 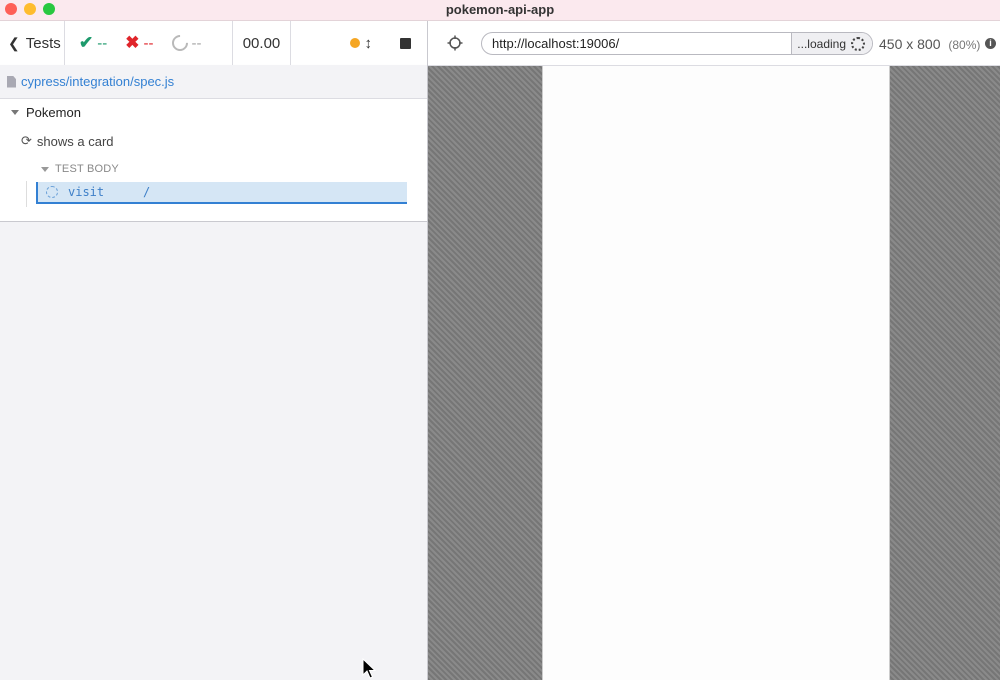 I want to click on url-text: http://localhost:19006/, so click(x=556, y=43).